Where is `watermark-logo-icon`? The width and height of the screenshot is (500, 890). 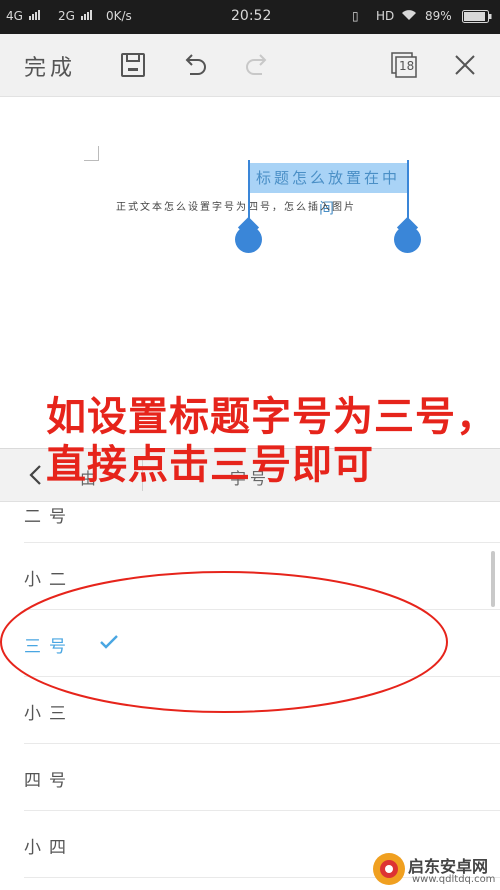 watermark-logo-icon is located at coordinates (389, 869).